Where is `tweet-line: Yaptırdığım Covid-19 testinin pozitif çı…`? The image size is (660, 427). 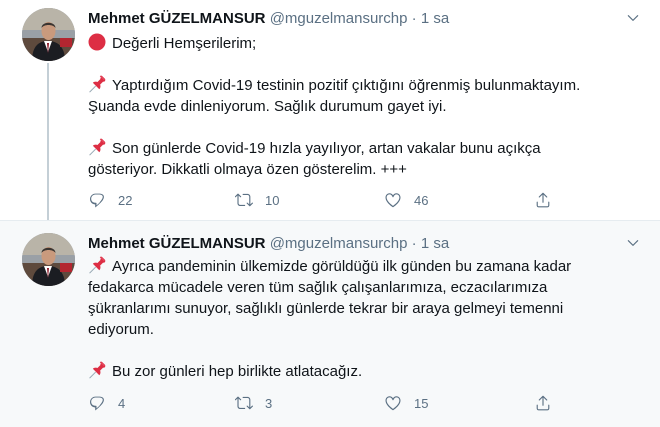 tweet-line: Yaptırdığım Covid-19 testinin pozitif çı… is located at coordinates (368, 85).